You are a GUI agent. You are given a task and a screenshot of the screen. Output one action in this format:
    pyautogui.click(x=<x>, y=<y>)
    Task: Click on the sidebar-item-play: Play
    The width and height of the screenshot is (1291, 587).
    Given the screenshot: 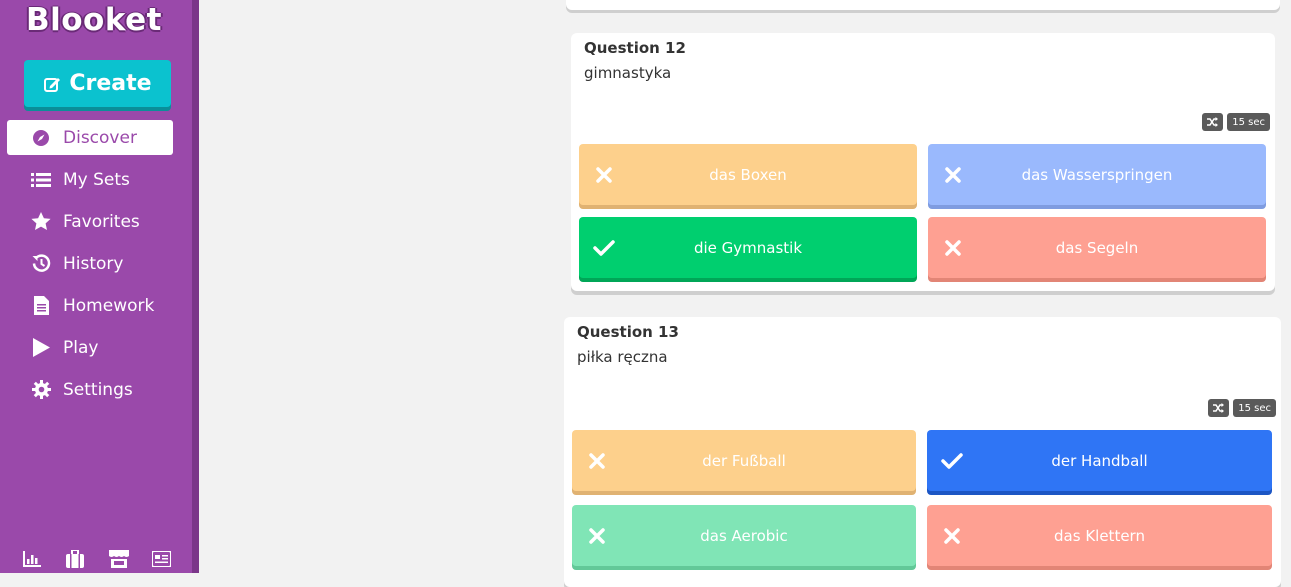 What is the action you would take?
    pyautogui.click(x=90, y=347)
    